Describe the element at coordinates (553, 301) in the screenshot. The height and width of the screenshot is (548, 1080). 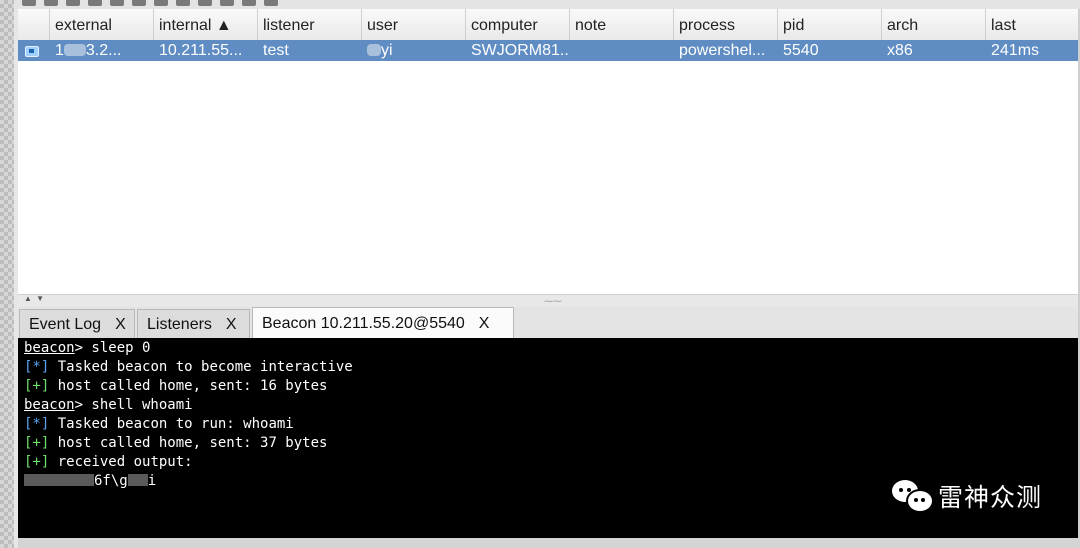
I see `grip-icon: ⁓⁓` at that location.